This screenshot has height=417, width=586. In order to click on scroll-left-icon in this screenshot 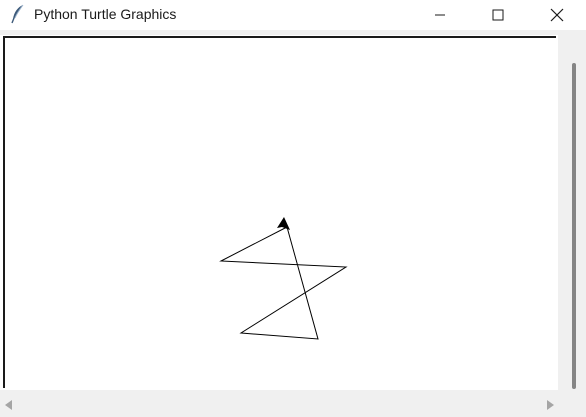, I will do `click(8, 405)`.